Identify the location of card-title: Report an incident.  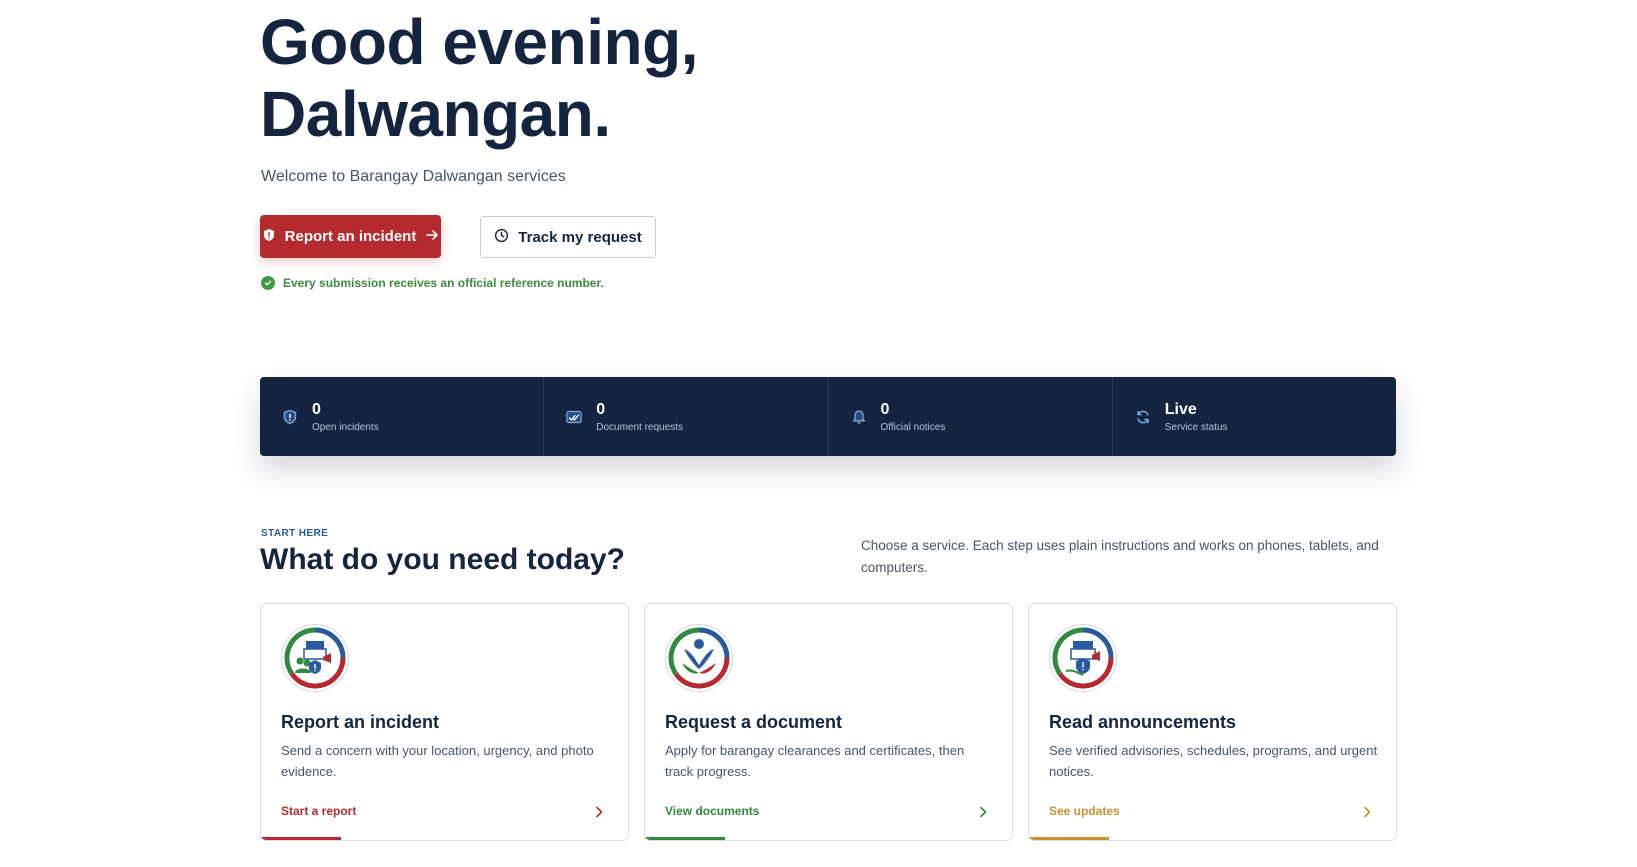
(360, 722).